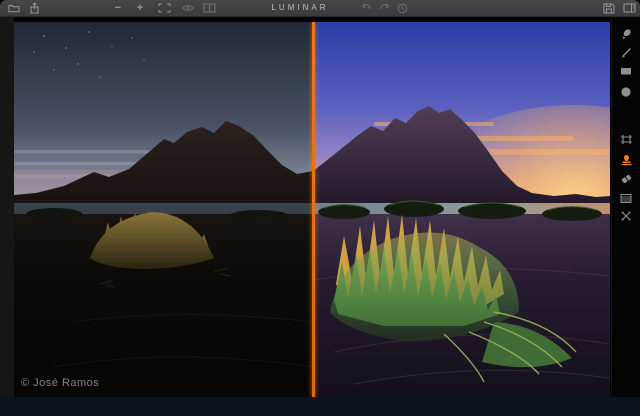 The height and width of the screenshot is (416, 640). I want to click on tools-sidebar, so click(625, 206).